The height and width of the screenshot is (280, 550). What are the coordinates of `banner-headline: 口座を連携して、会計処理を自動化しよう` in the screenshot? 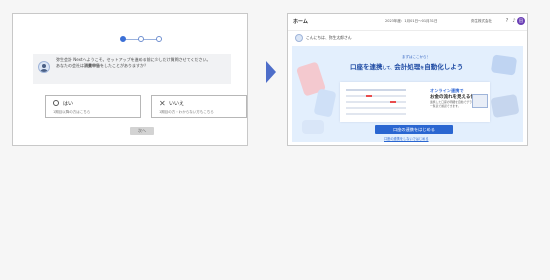 It's located at (407, 67).